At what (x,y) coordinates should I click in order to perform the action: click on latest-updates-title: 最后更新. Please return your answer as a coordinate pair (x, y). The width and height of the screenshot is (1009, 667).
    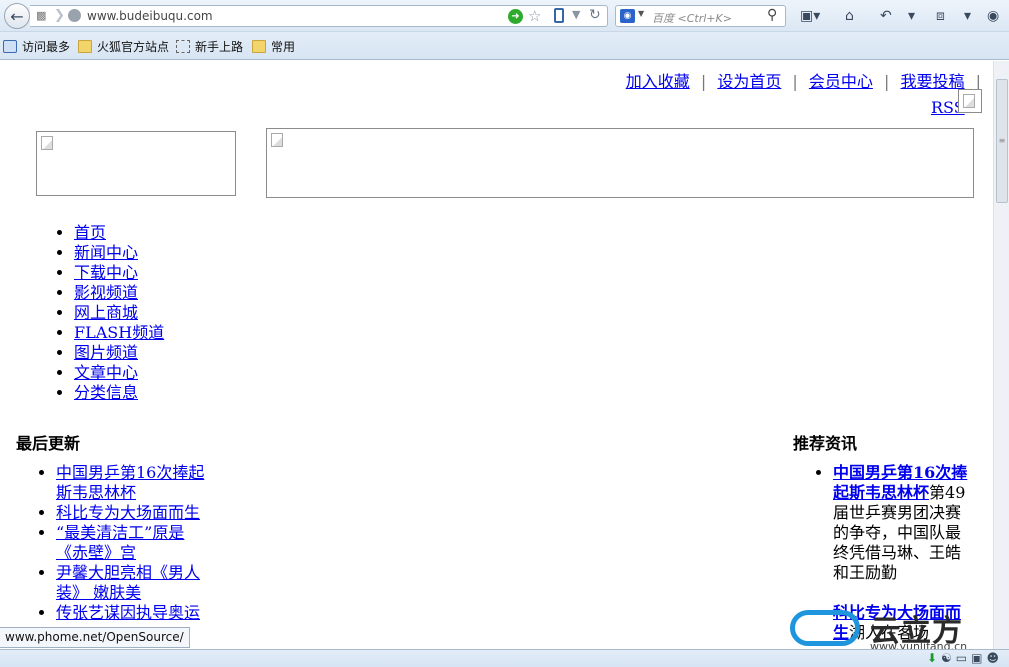
    Looking at the image, I should click on (48, 443).